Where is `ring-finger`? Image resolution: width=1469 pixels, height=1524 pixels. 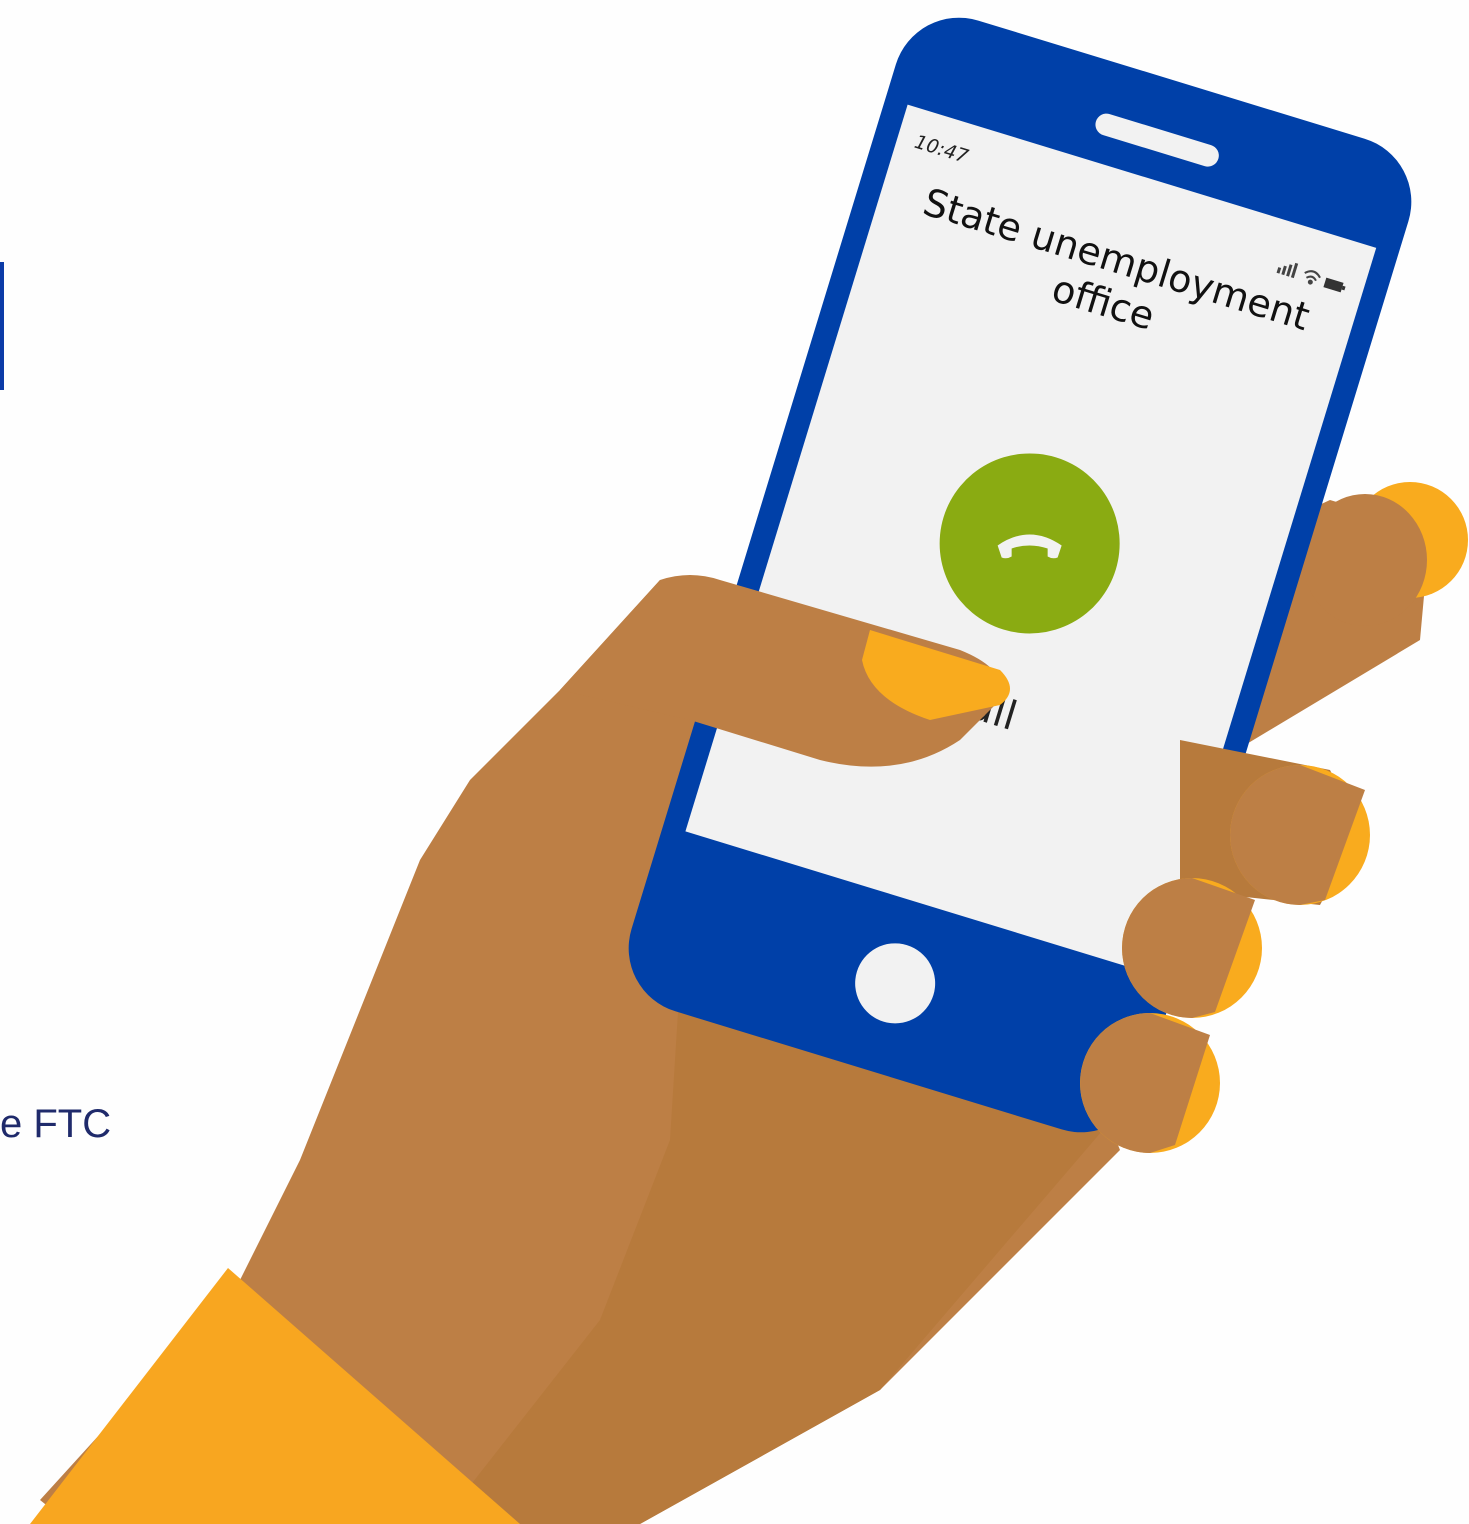
ring-finger is located at coordinates (1192, 948).